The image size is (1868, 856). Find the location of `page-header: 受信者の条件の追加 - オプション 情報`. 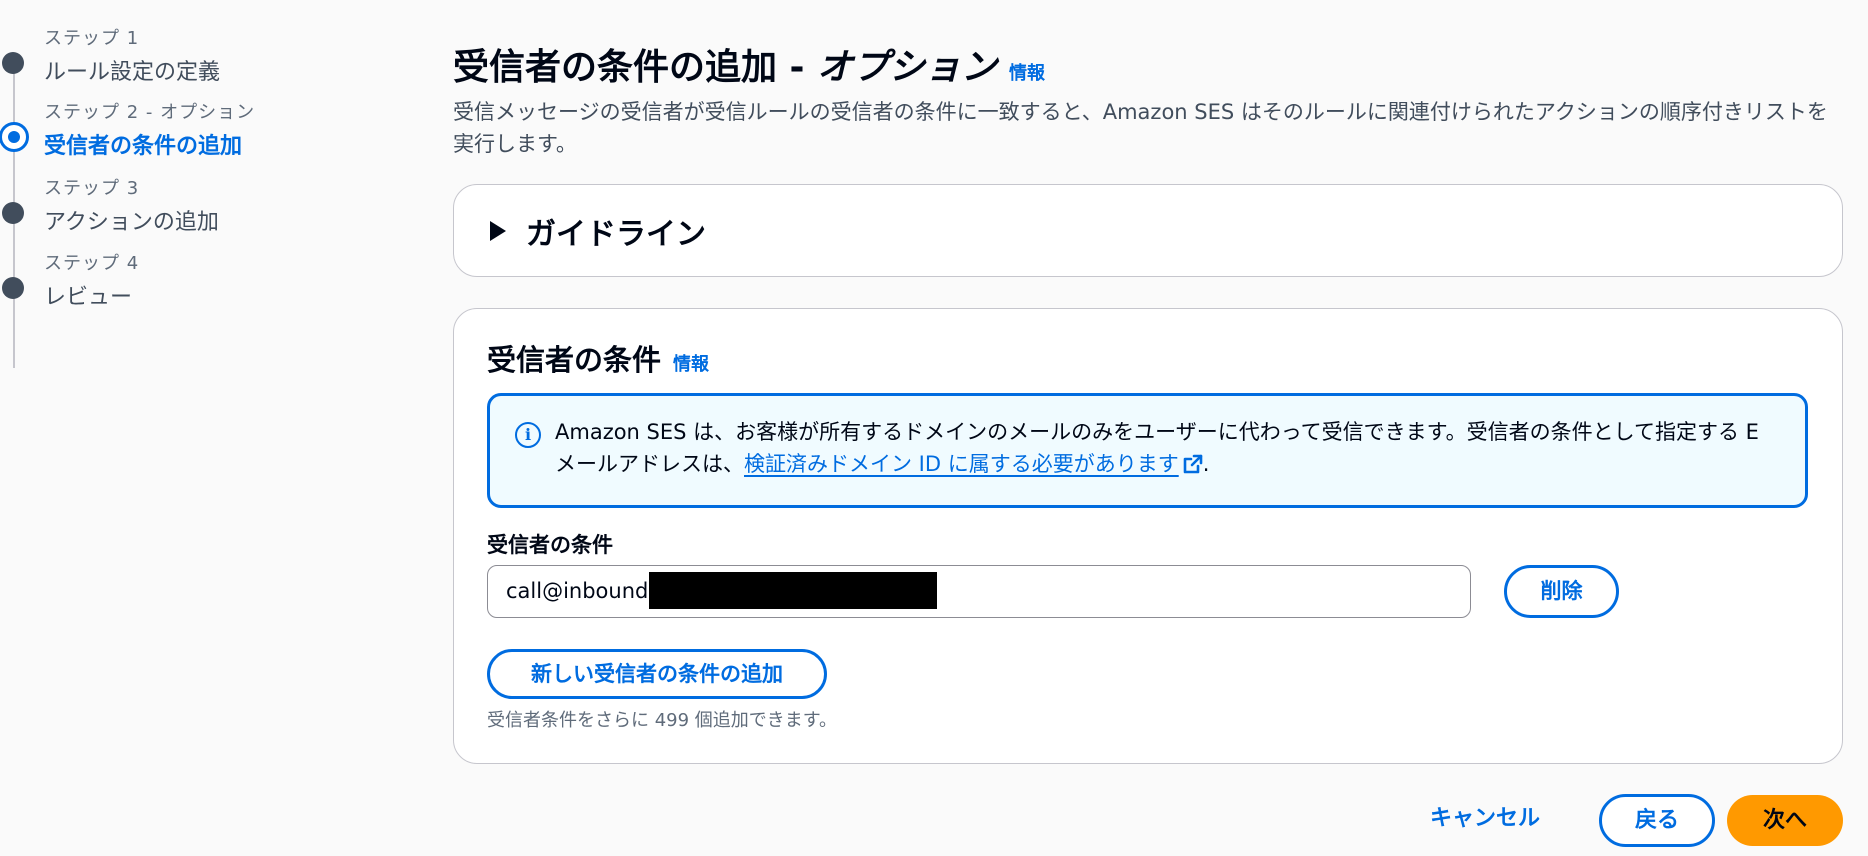

page-header: 受信者の条件の追加 - オプション 情報 is located at coordinates (749, 64).